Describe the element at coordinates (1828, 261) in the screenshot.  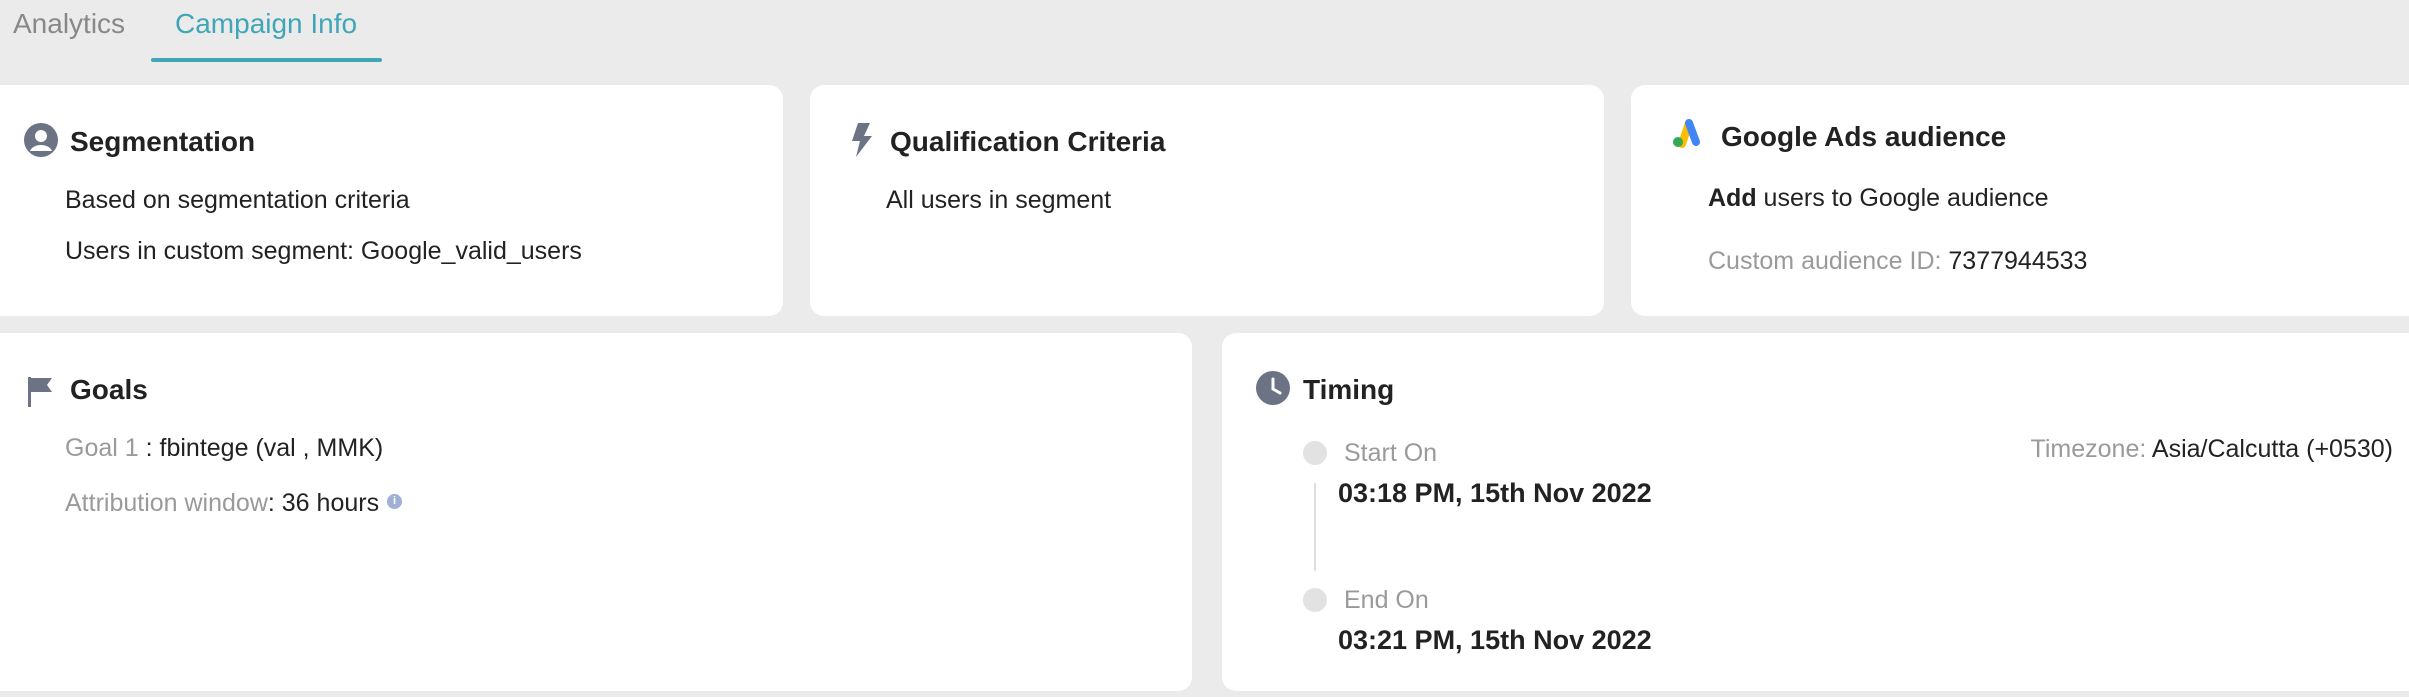
I see `custom-audience-label: Custom audience ID:` at that location.